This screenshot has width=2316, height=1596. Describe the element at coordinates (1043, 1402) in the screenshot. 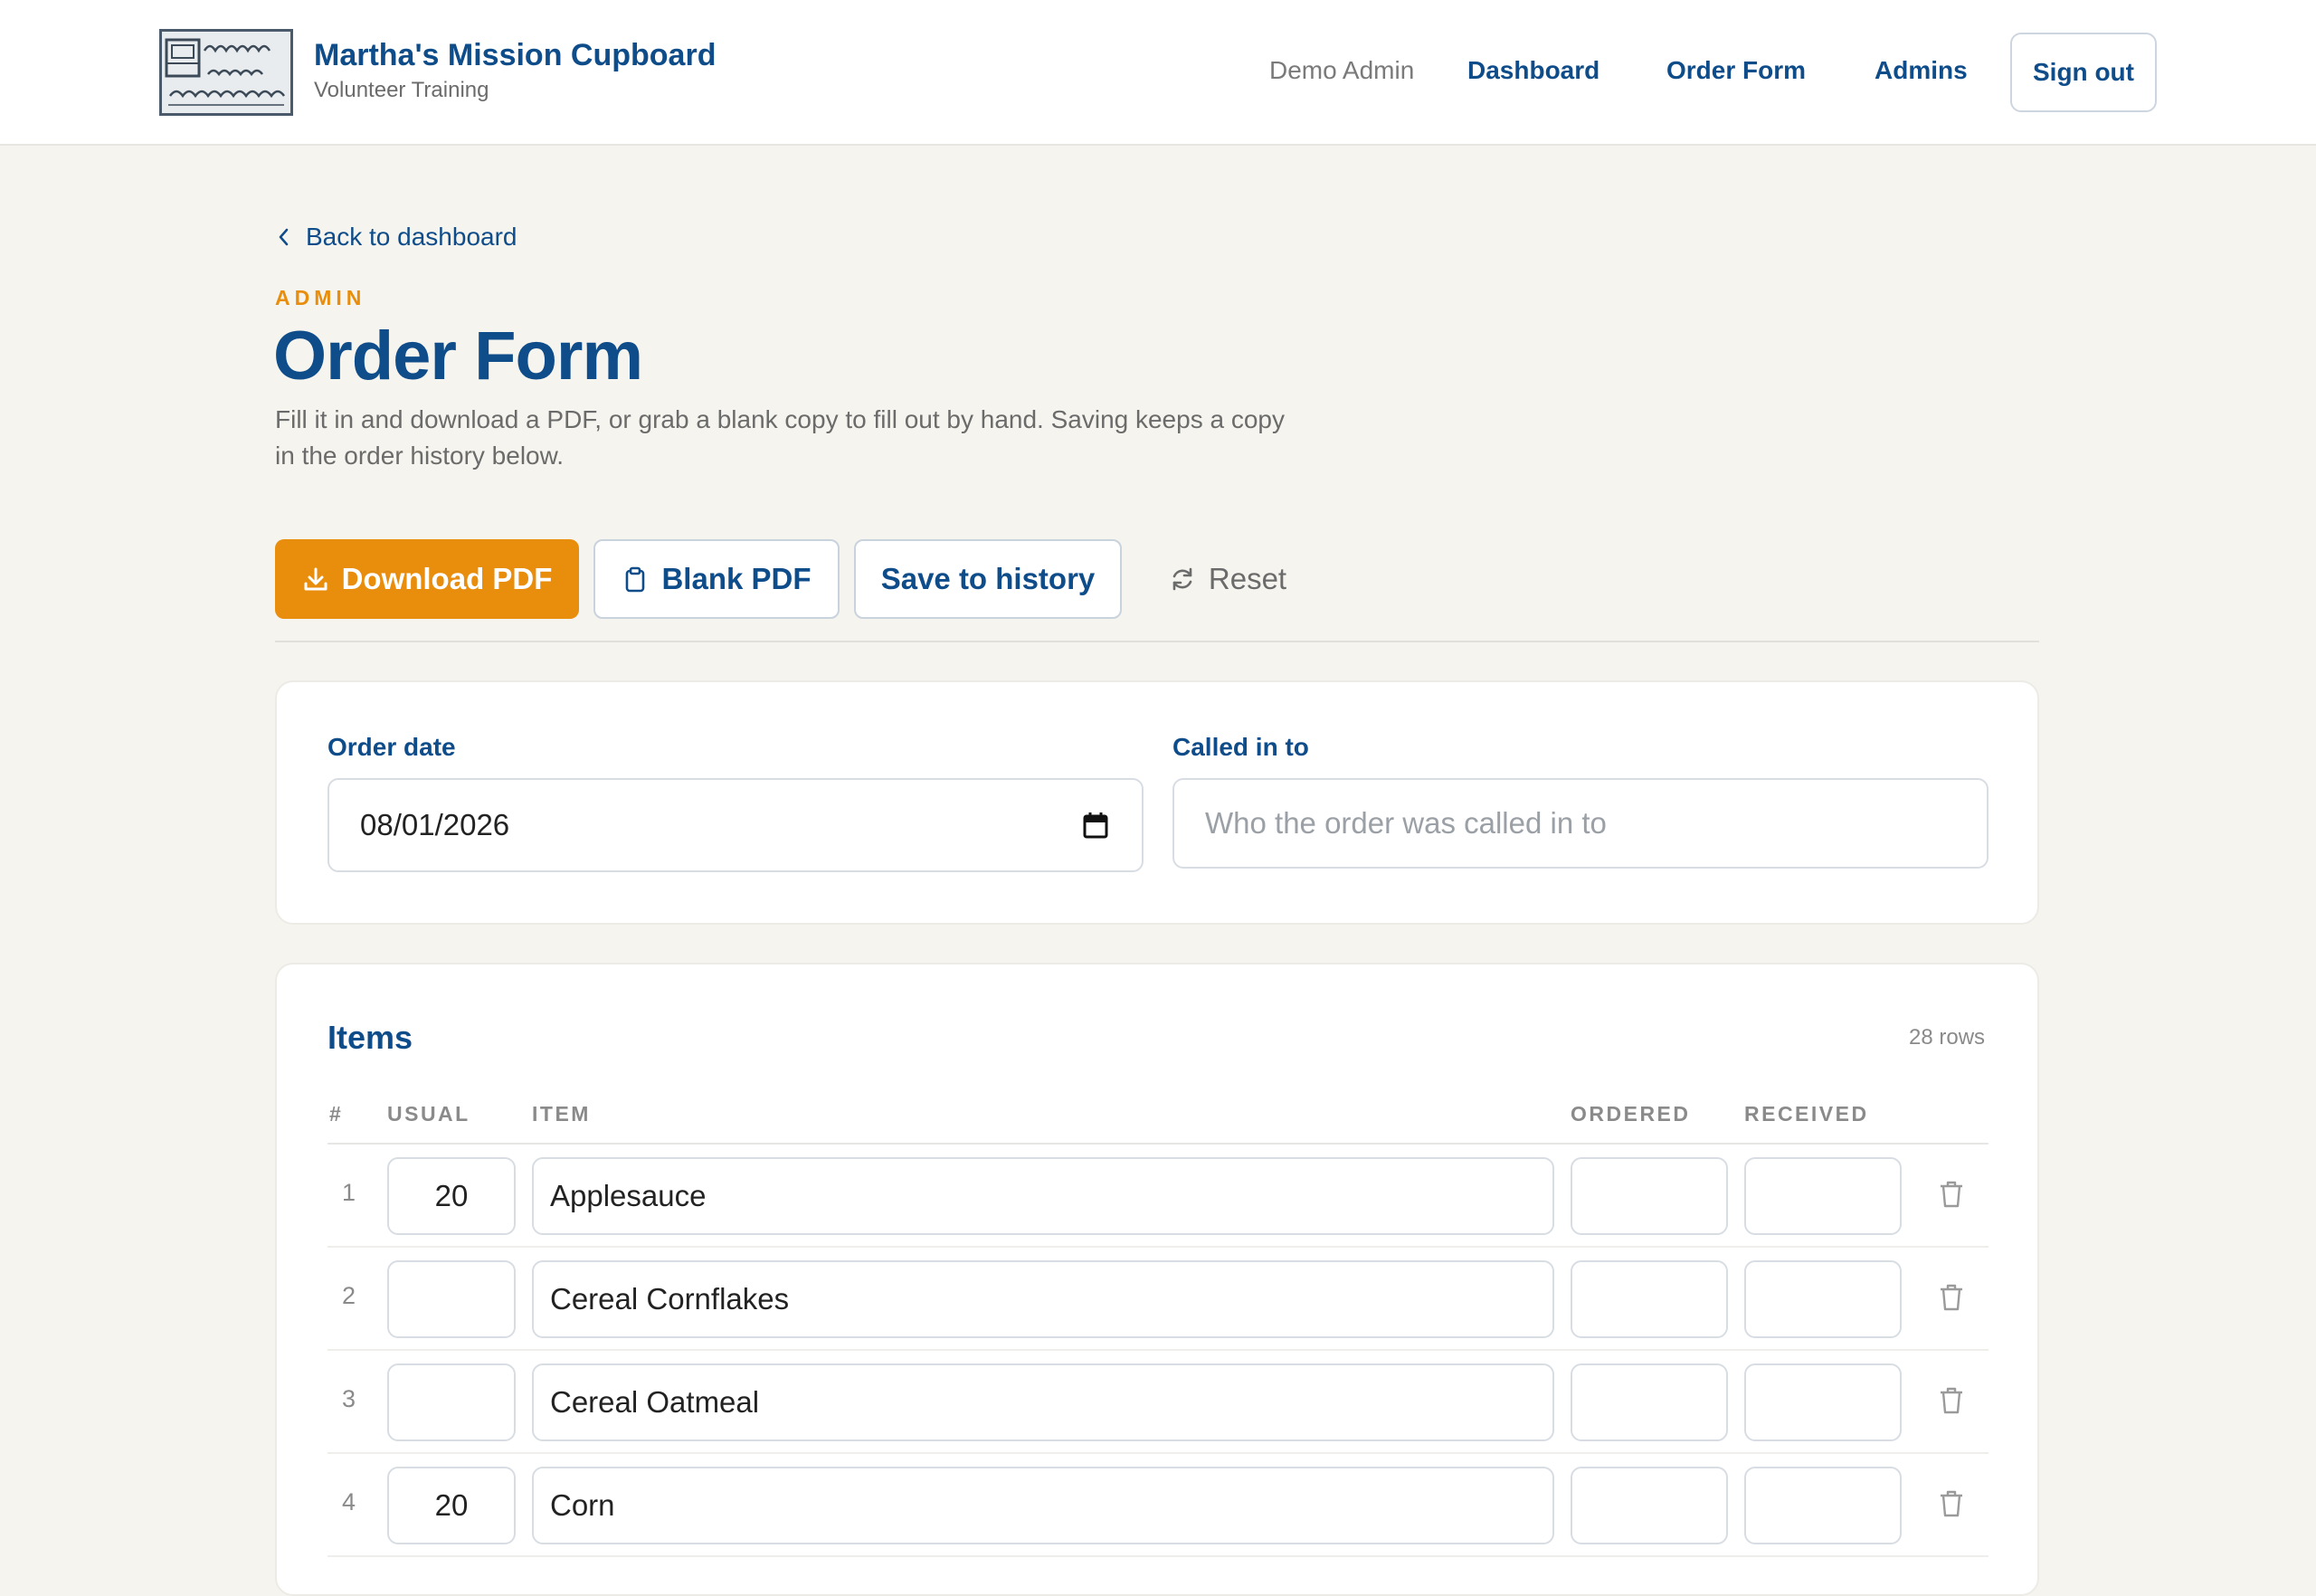

I see `item-name-input: Cereal Oatmeal` at that location.